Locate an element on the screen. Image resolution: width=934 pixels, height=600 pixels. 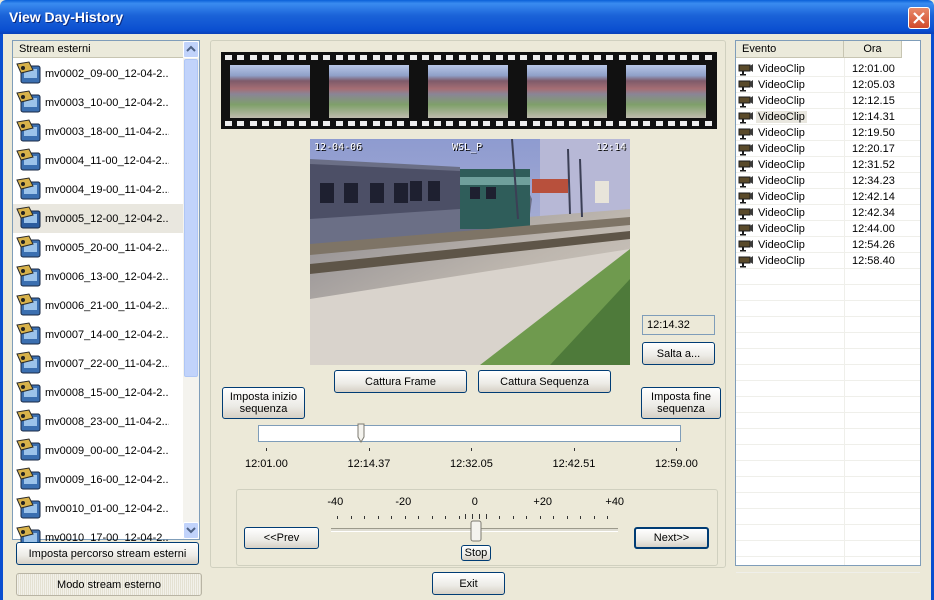
event-column-header: Evento is located at coordinates (790, 49).